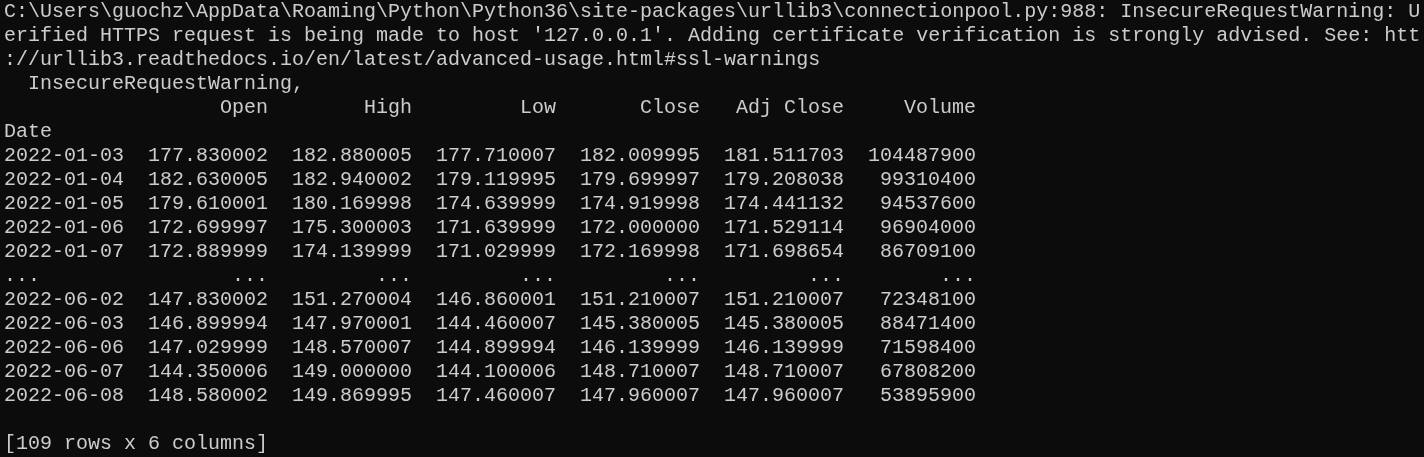  What do you see at coordinates (640, 155) in the screenshot?
I see `table-cell: 182.009995` at bounding box center [640, 155].